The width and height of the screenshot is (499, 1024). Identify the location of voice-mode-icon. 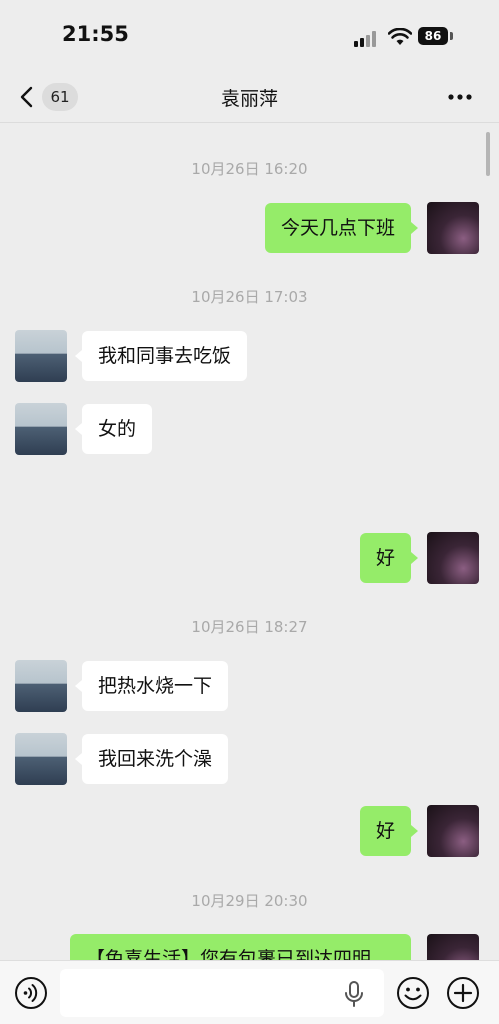
(31, 993).